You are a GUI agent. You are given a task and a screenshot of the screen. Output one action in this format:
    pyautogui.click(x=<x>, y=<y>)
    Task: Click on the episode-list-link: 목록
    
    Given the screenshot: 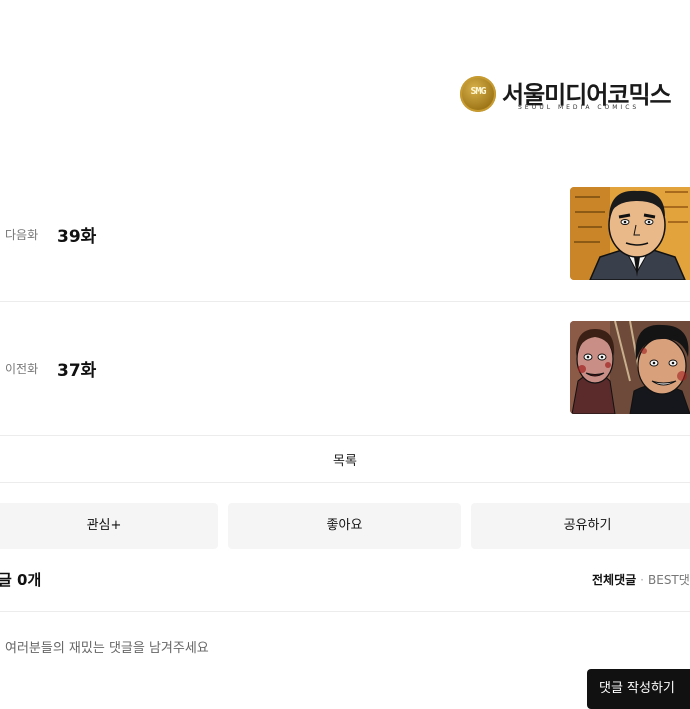 What is the action you would take?
    pyautogui.click(x=345, y=459)
    